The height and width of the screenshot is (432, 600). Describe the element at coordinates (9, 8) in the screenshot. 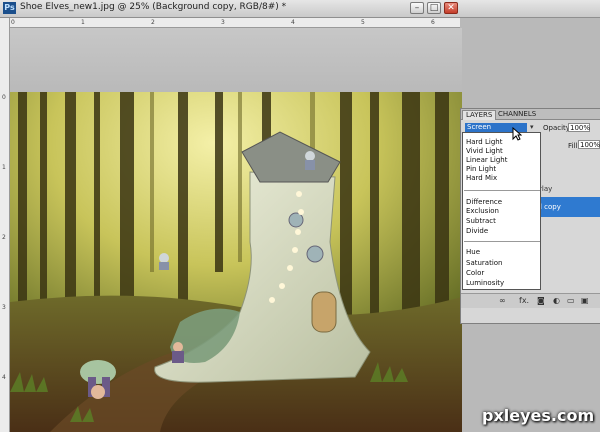

I see `photoshop-icon: Ps` at that location.